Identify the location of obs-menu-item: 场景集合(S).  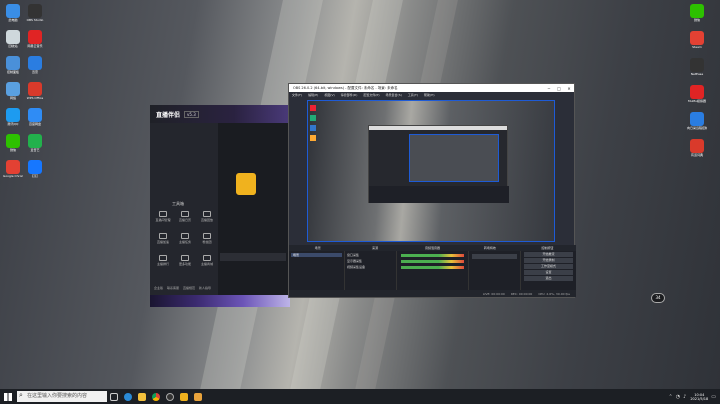
(394, 95).